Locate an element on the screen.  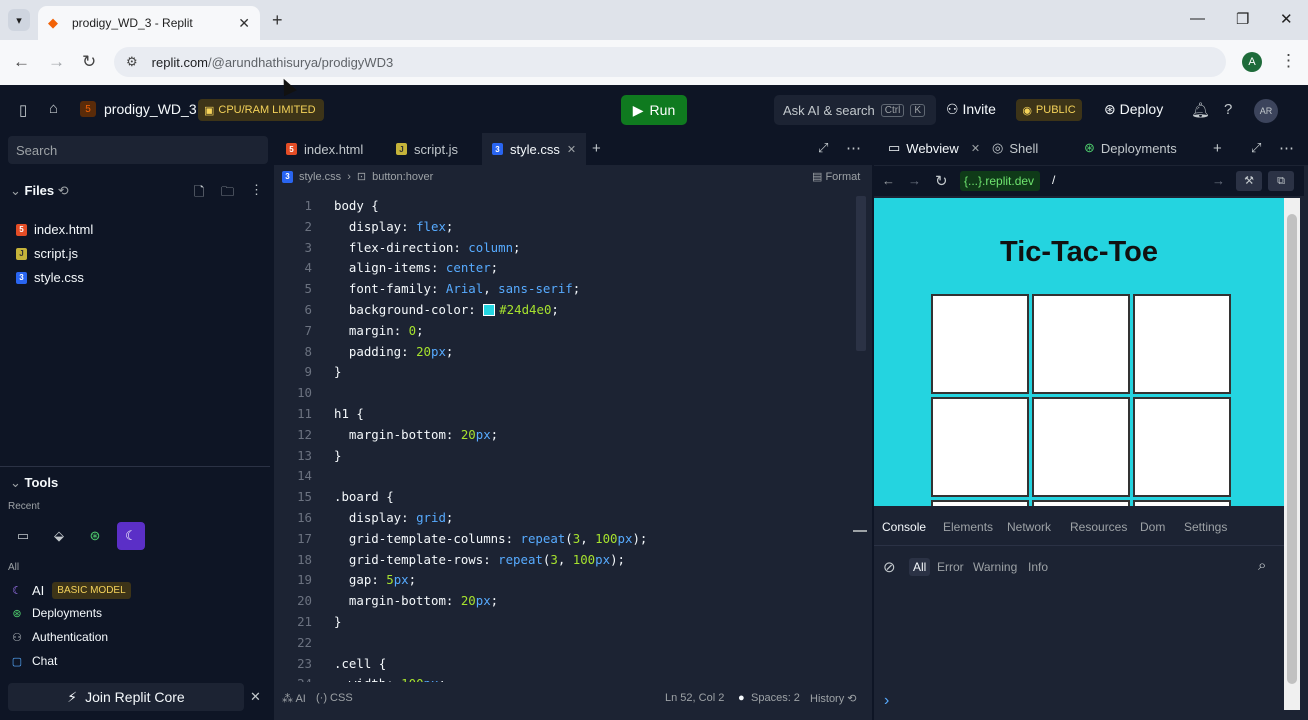
color-swatch is located at coordinates (489, 310).